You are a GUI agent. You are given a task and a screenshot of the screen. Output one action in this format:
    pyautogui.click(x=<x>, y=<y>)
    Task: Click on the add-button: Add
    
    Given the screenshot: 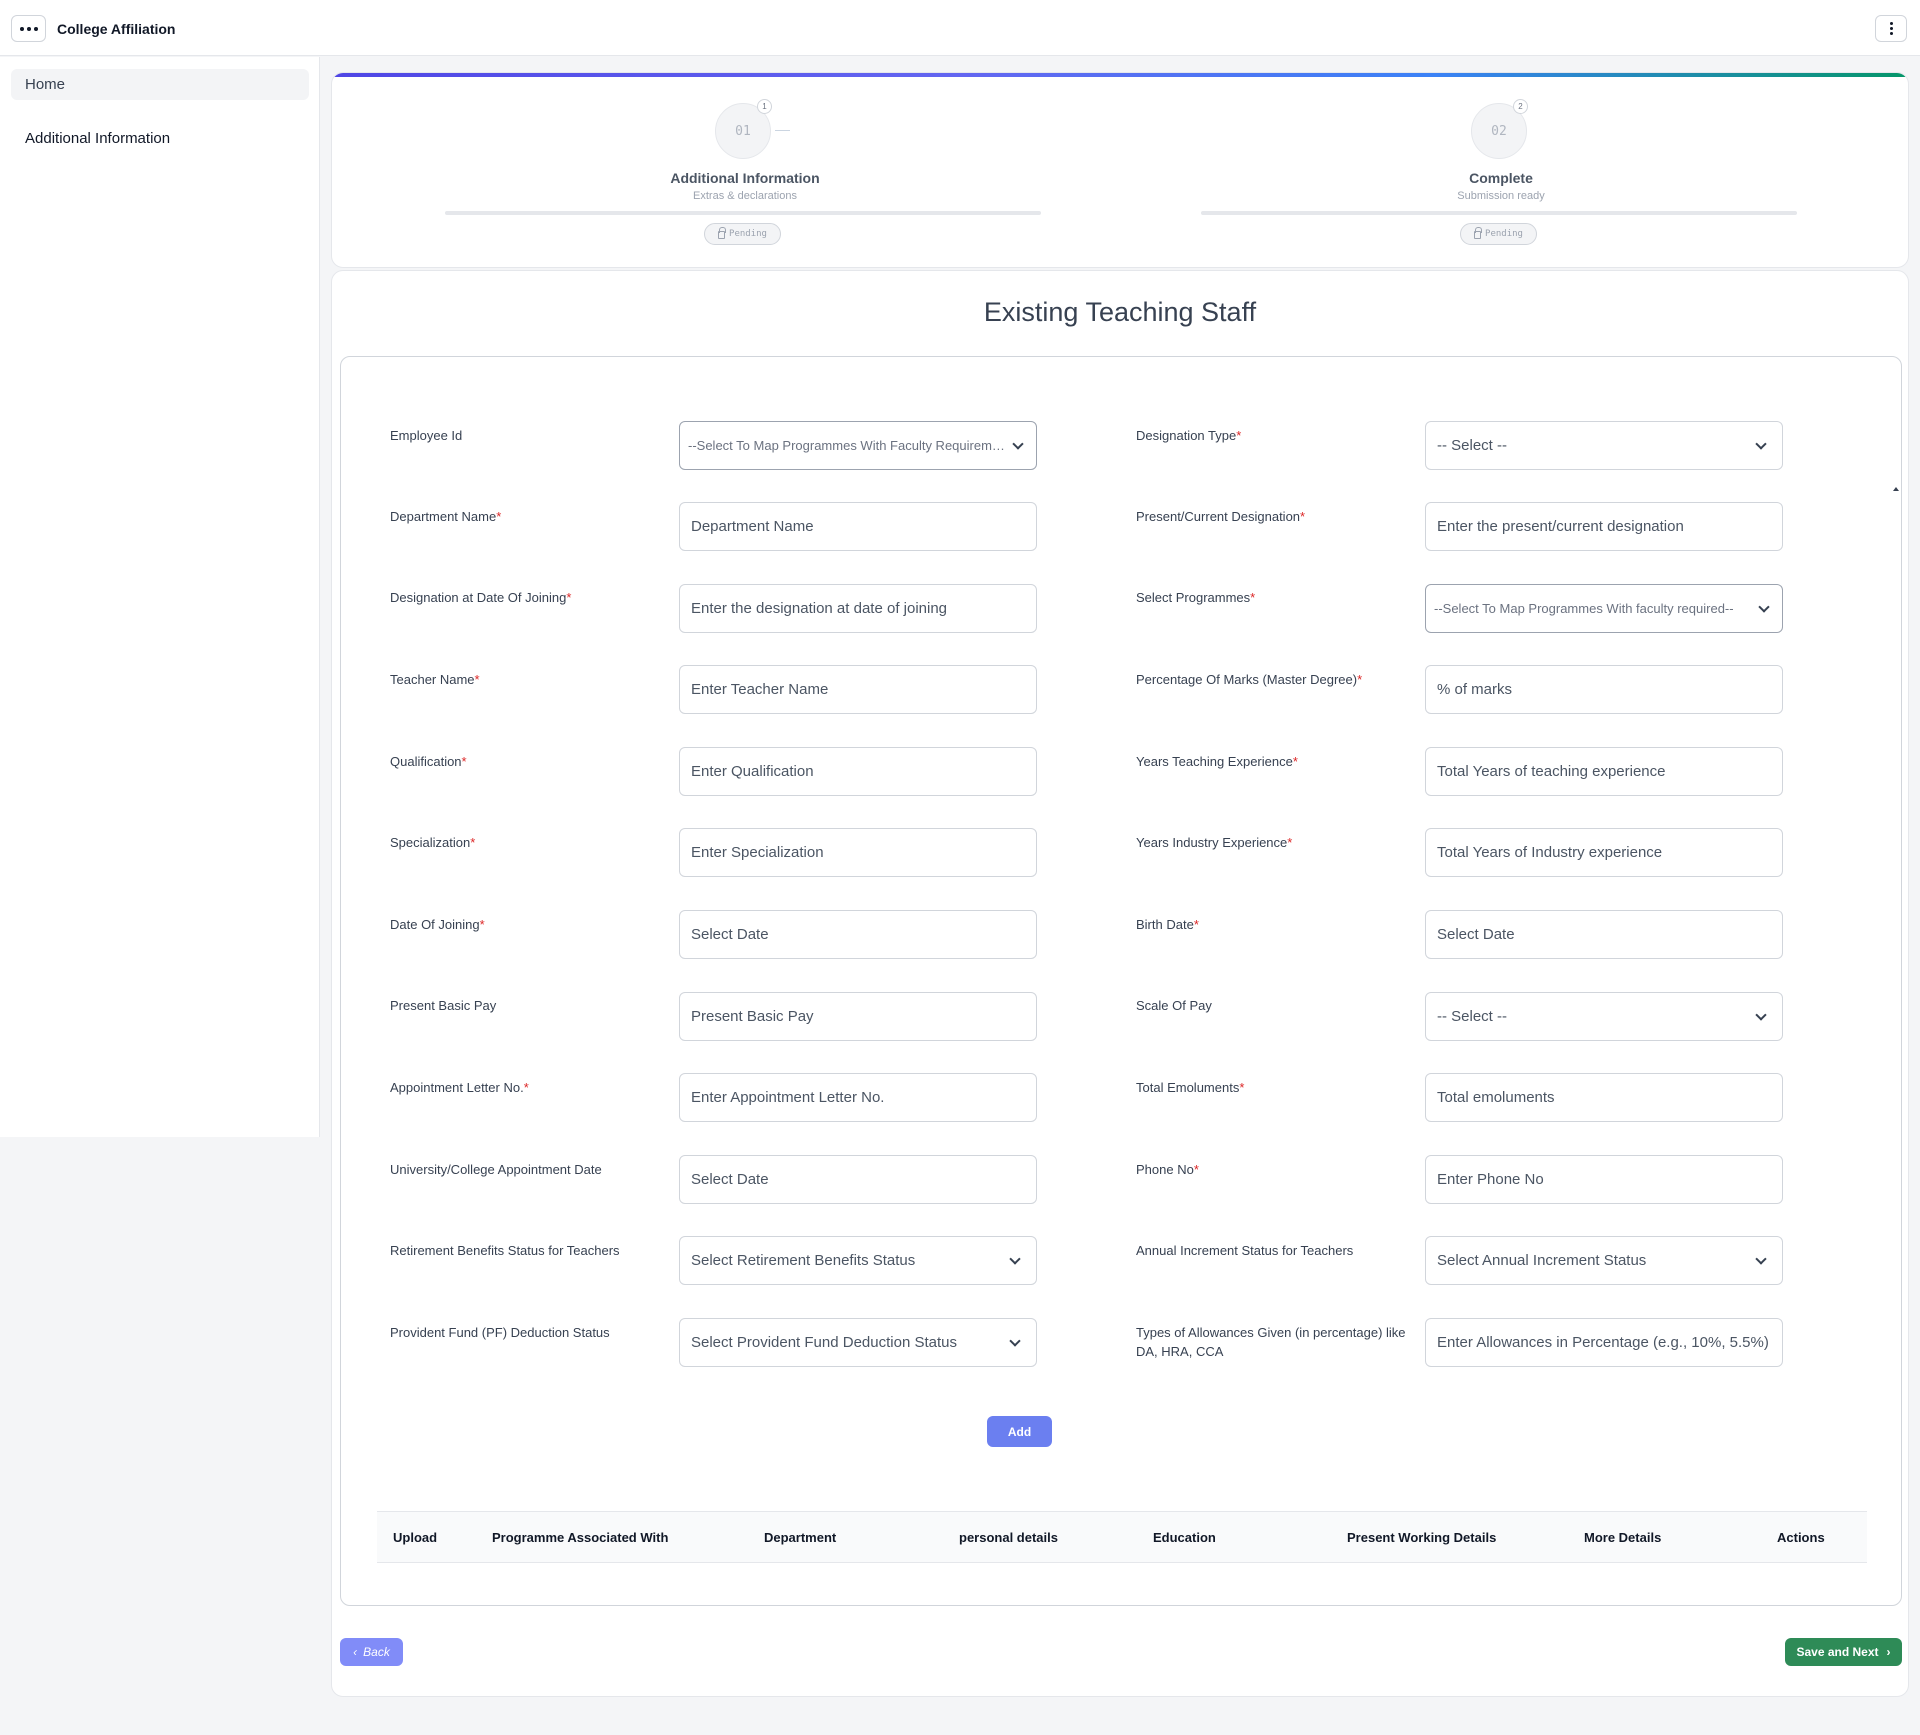 What is the action you would take?
    pyautogui.click(x=1019, y=1431)
    